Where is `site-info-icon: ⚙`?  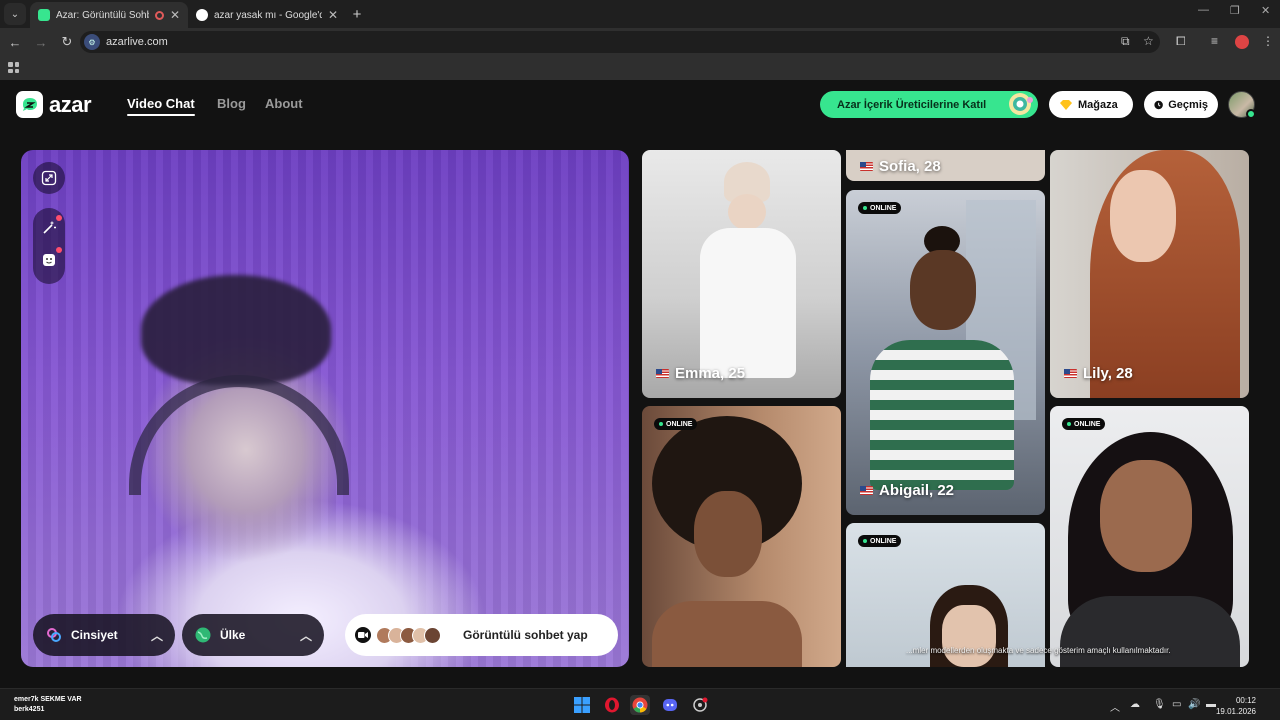
site-info-icon: ⚙ is located at coordinates (92, 42).